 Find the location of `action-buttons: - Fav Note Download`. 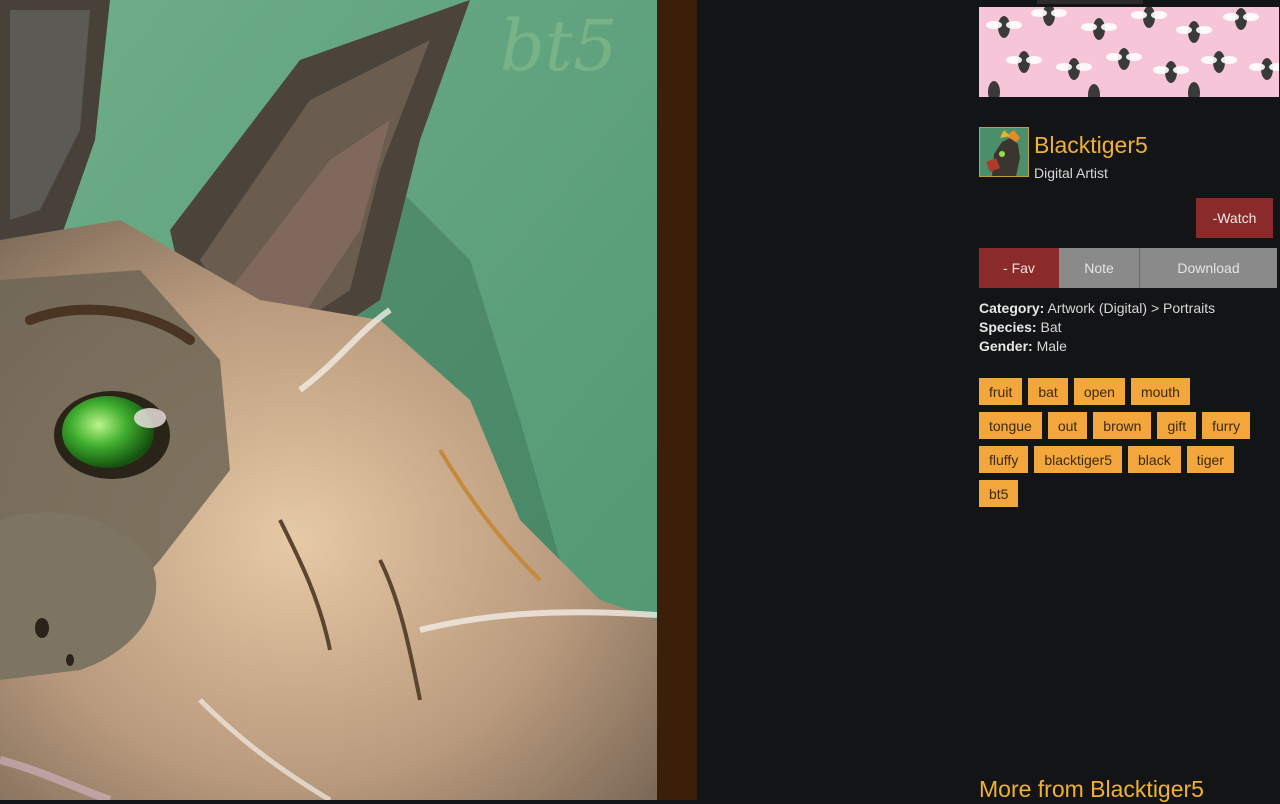

action-buttons: - Fav Note Download is located at coordinates (1129, 268).